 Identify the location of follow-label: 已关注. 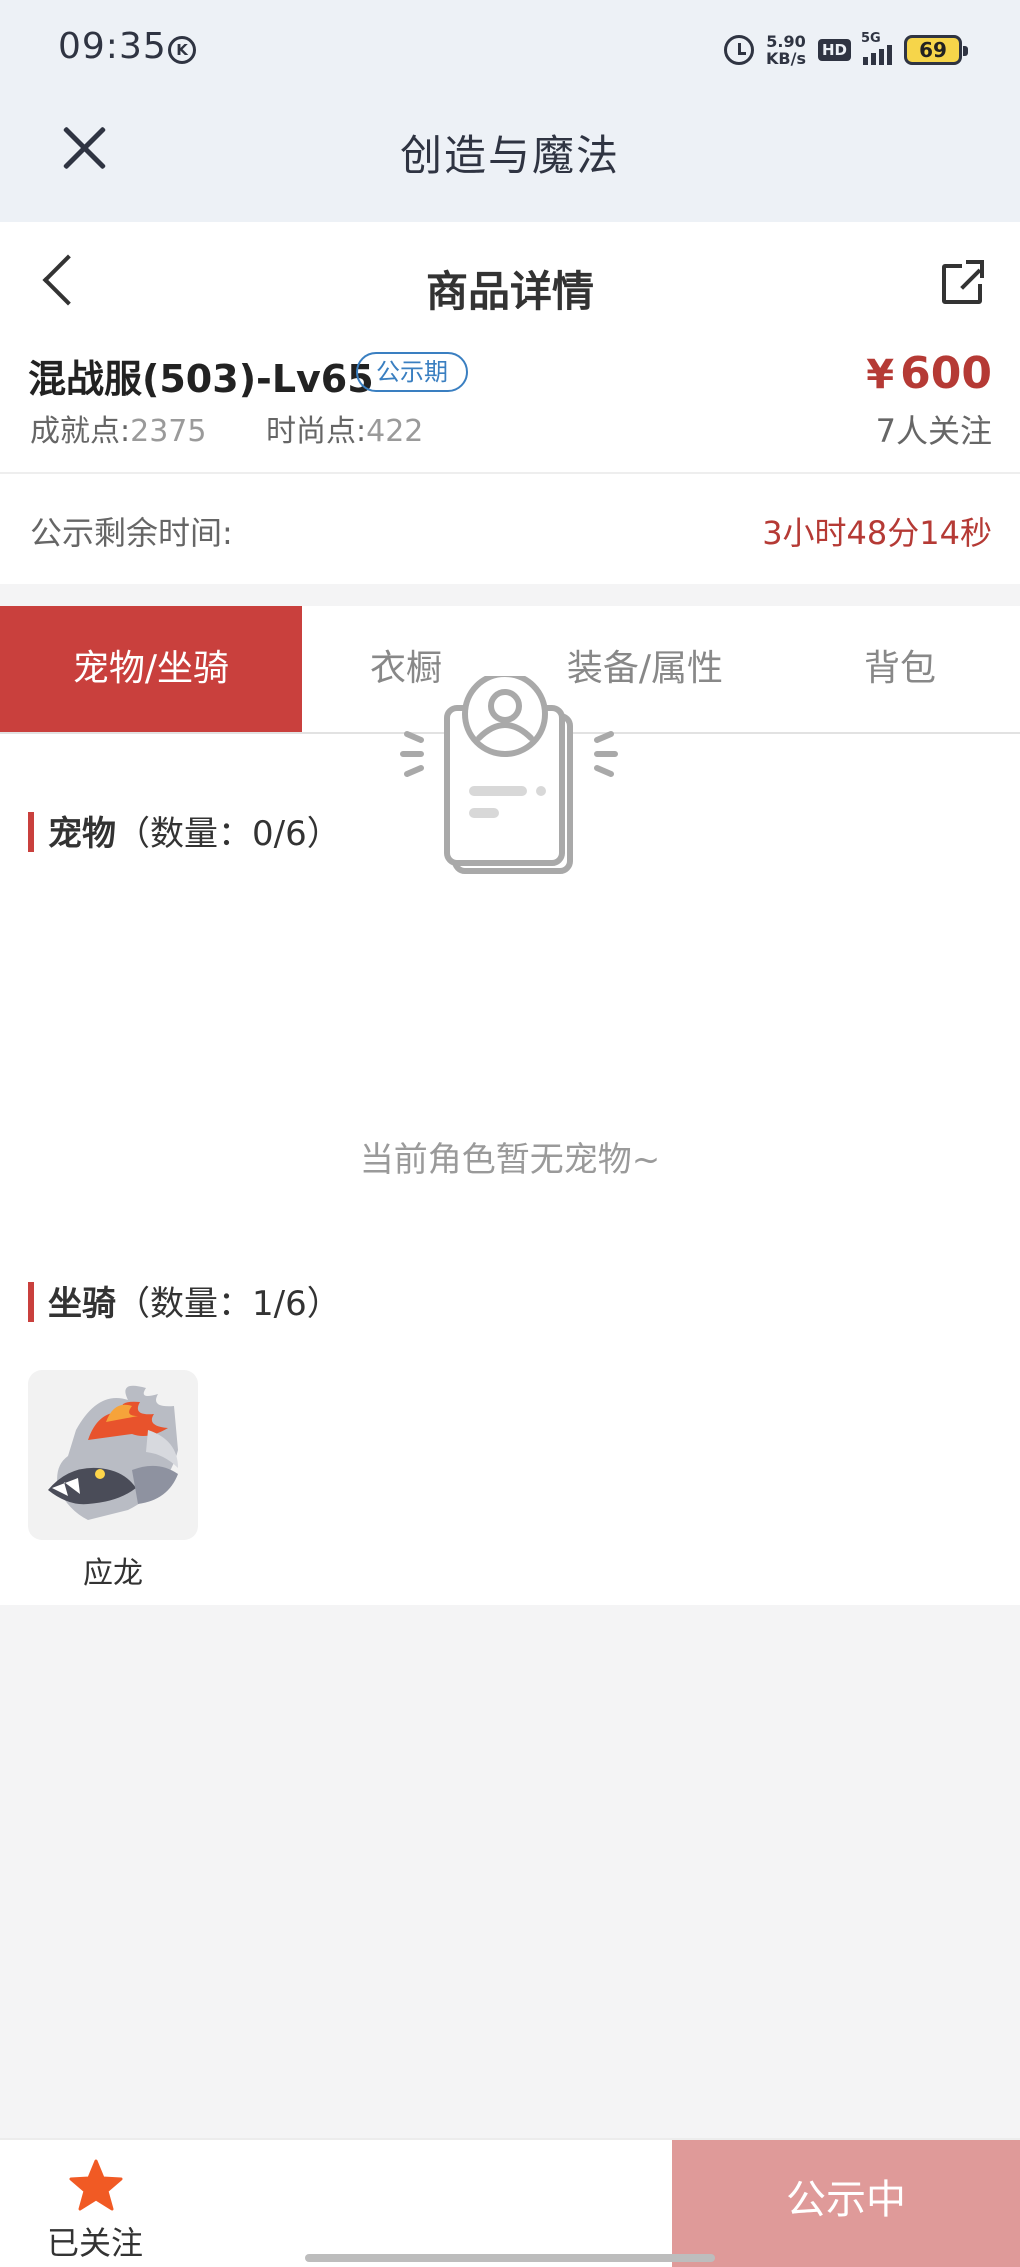
(94, 2243).